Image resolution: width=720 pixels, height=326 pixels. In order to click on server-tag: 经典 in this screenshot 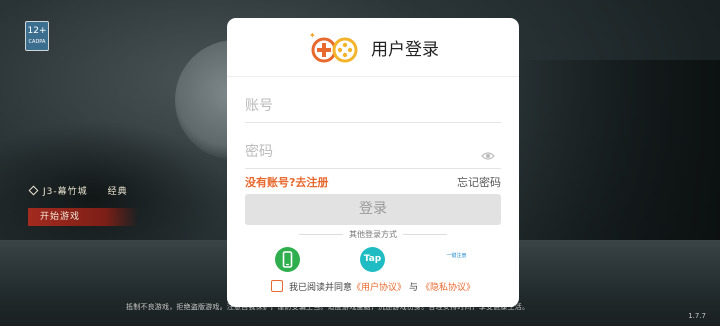, I will do `click(117, 192)`.